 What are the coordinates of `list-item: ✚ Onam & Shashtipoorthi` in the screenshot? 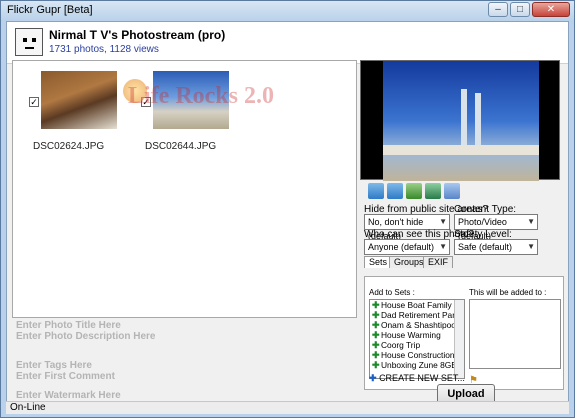 It's located at (417, 325).